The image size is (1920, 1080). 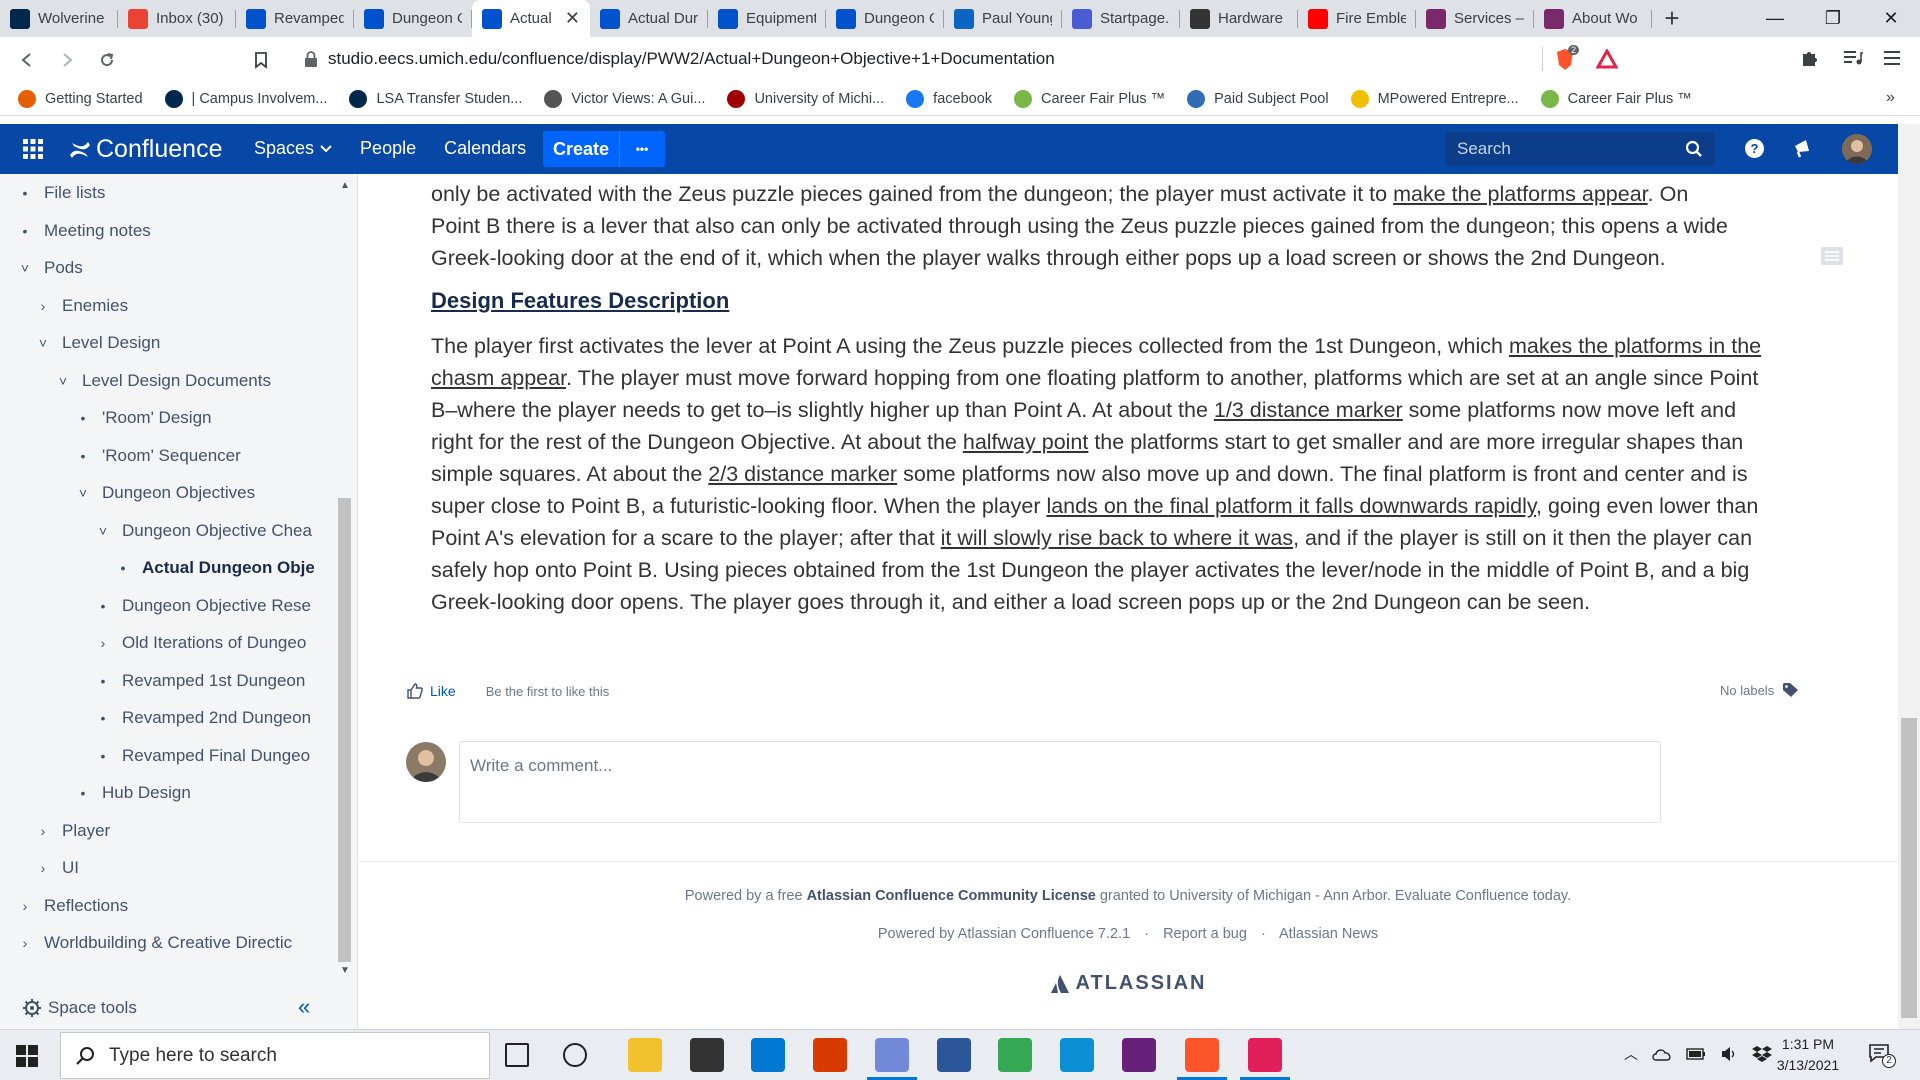 I want to click on new-tab-button: +, so click(x=1672, y=18).